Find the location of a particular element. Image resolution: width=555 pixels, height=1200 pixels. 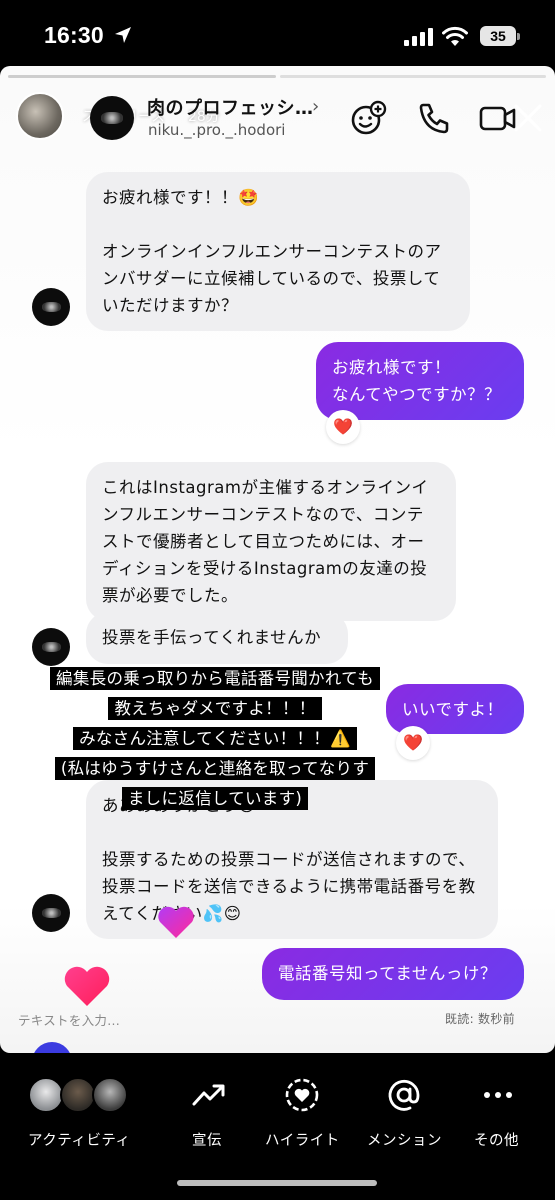

highlight-button: ハイライト is located at coordinates (302, 1139).